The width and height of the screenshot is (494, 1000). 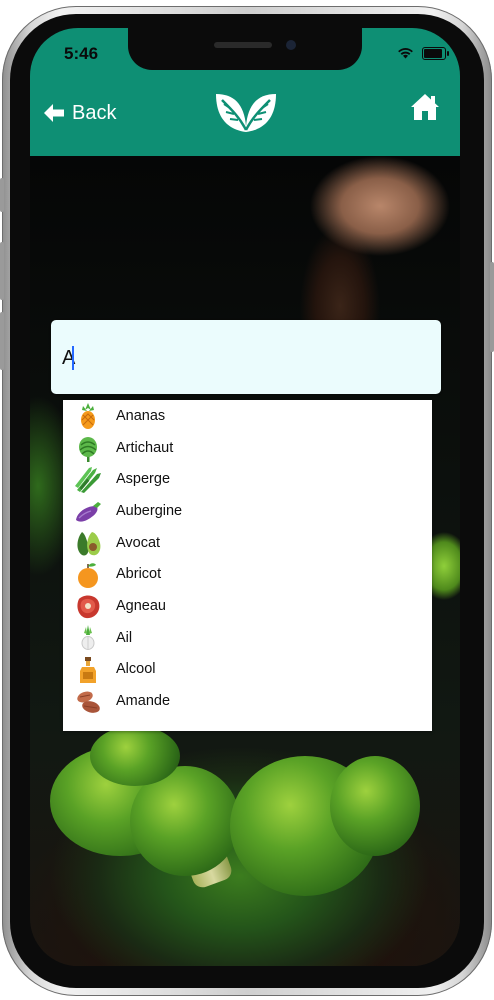 What do you see at coordinates (143, 479) in the screenshot?
I see `suggestion-label: Asperge` at bounding box center [143, 479].